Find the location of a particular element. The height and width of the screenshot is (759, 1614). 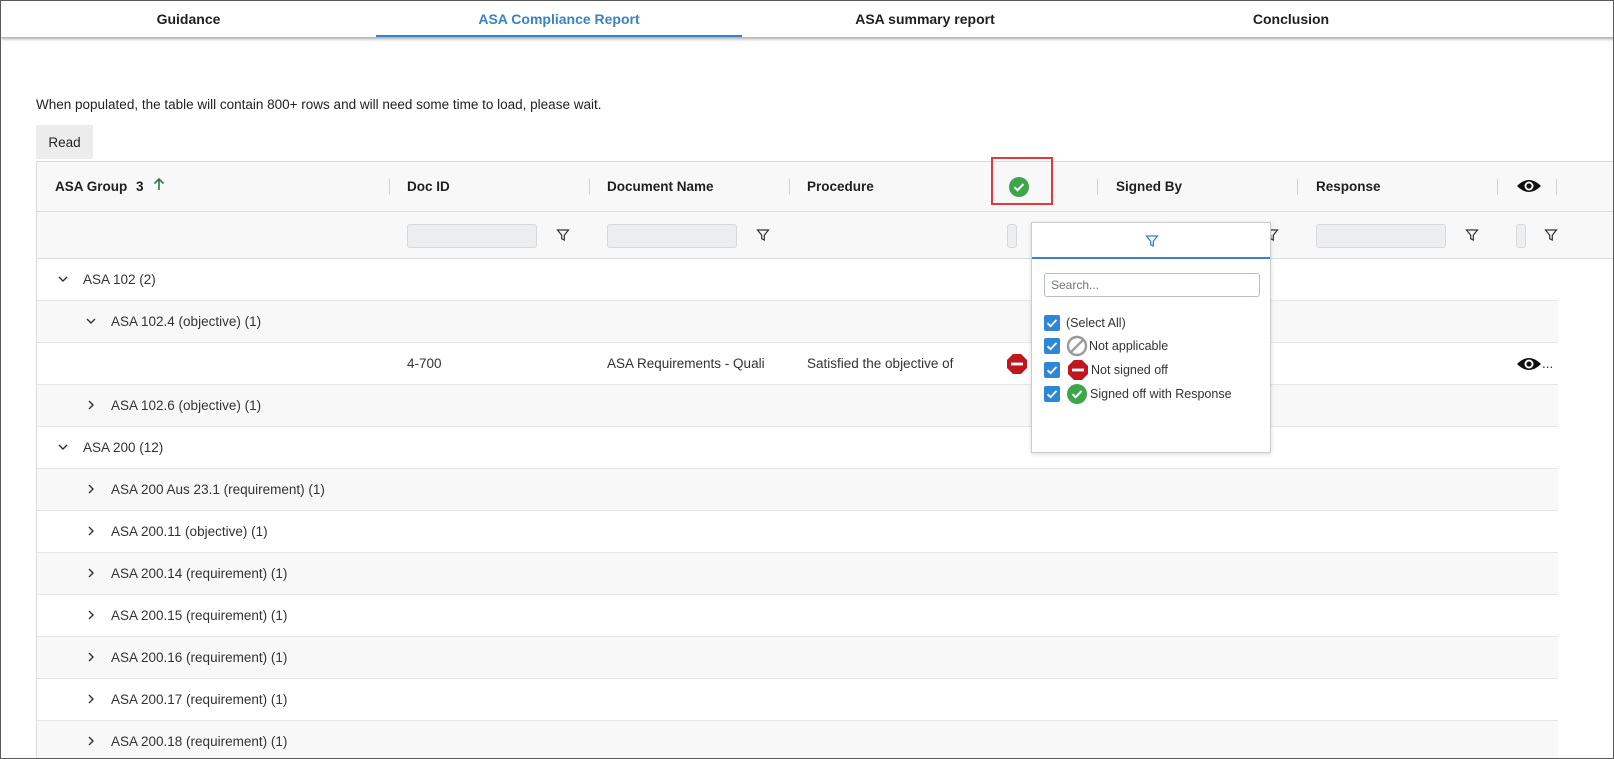

option-label: Not applicable is located at coordinates (1129, 346).